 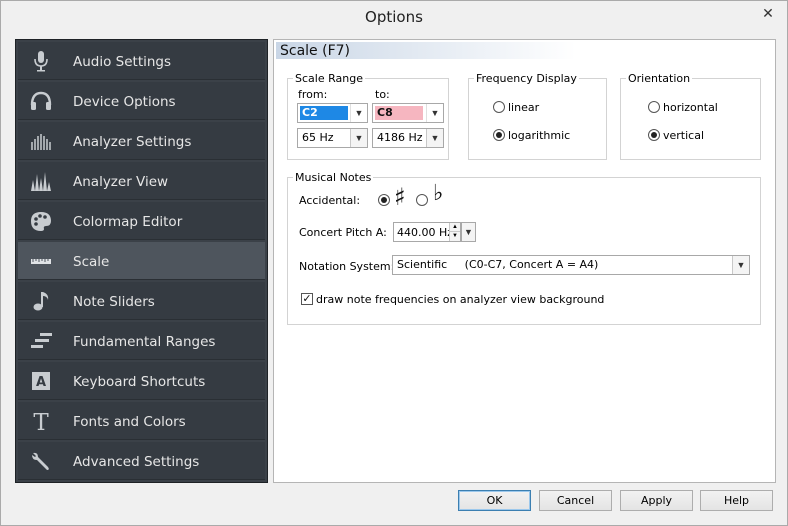 I want to click on sidebar-item-analyzer-view: Analyzer View, so click(x=141, y=181).